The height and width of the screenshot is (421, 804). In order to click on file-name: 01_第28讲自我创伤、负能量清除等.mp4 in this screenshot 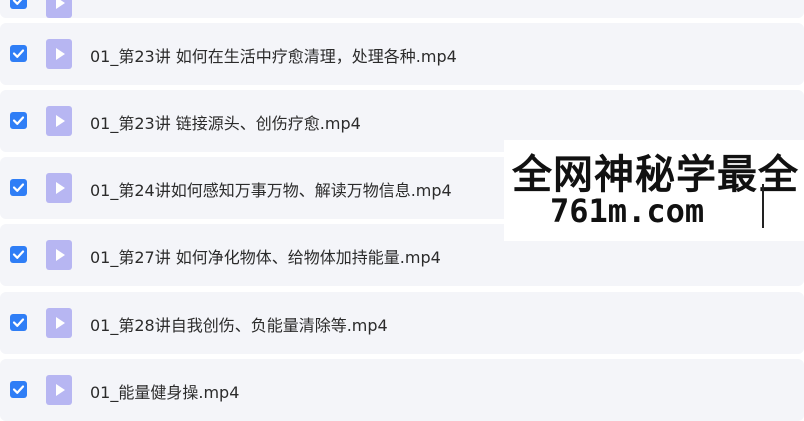, I will do `click(239, 325)`.